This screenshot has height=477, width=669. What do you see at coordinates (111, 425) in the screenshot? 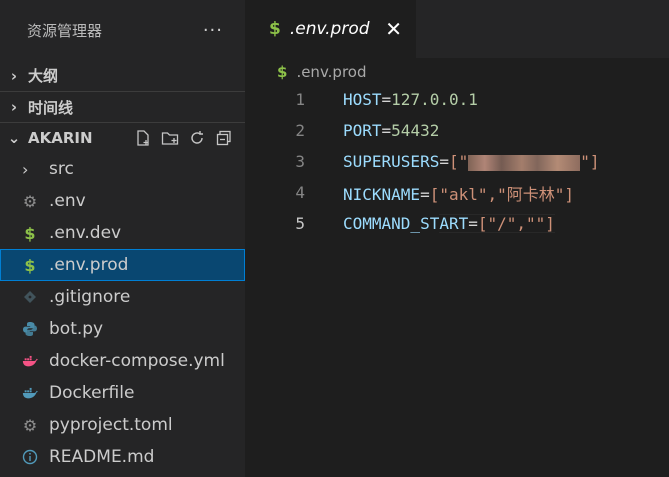
I see `file-name: pyproject.toml` at bounding box center [111, 425].